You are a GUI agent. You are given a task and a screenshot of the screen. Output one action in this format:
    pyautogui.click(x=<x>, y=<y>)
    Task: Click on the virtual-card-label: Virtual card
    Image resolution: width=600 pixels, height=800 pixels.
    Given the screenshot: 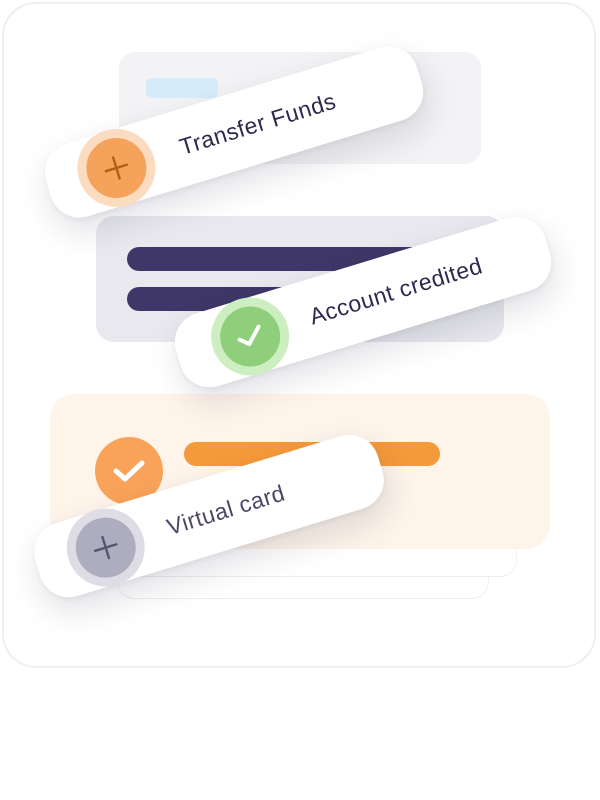 What is the action you would take?
    pyautogui.click(x=225, y=510)
    